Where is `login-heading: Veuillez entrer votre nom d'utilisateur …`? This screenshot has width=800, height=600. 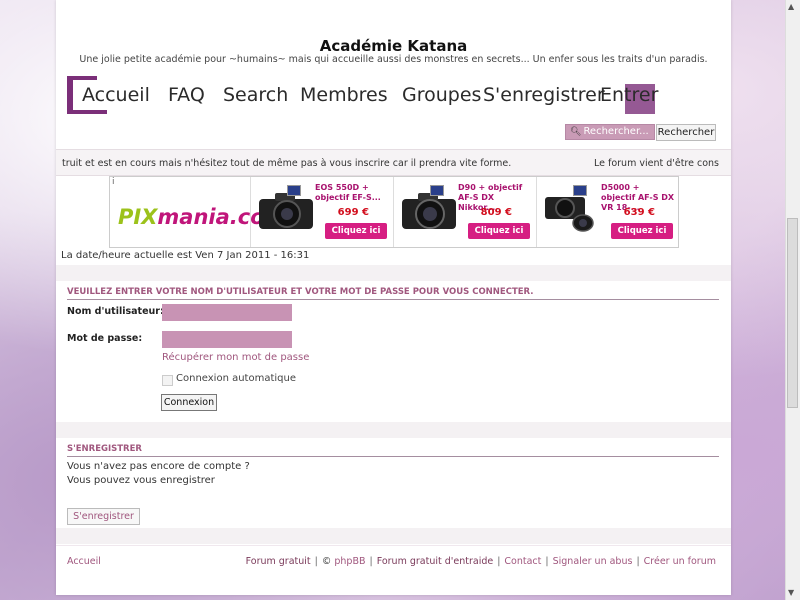
login-heading: Veuillez entrer votre nom d'utilisateur … is located at coordinates (393, 293).